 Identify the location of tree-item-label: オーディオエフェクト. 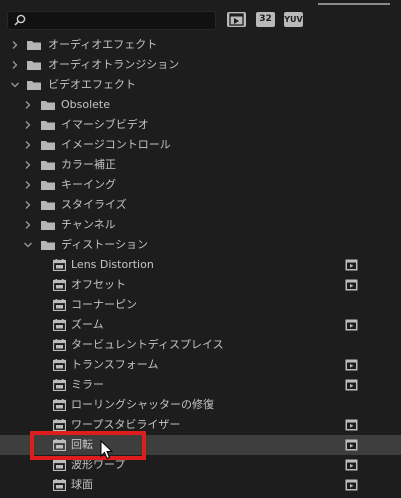
(103, 44).